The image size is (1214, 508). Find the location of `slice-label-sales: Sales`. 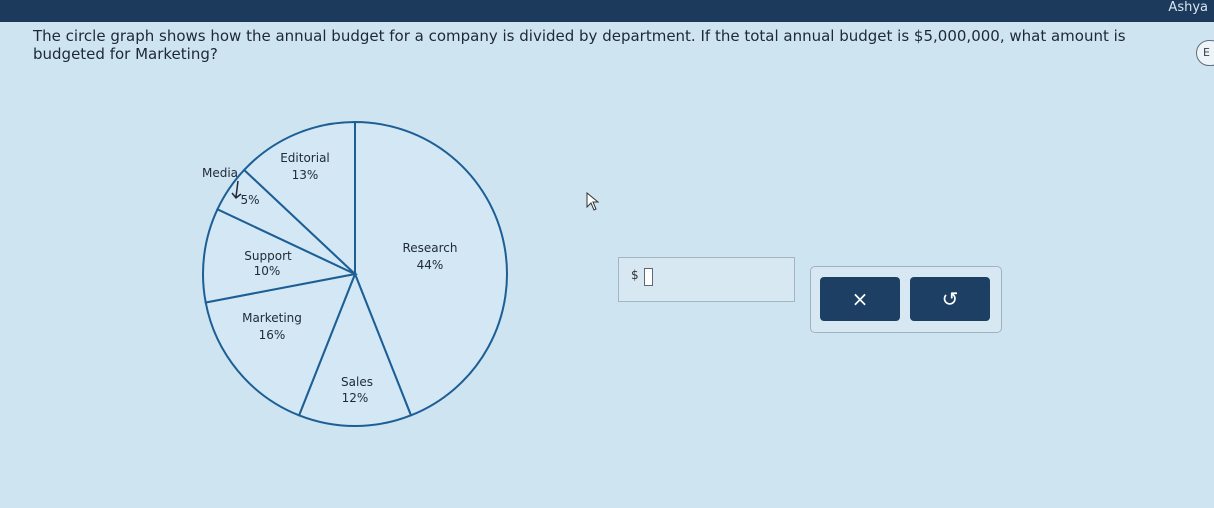

slice-label-sales: Sales is located at coordinates (357, 382).